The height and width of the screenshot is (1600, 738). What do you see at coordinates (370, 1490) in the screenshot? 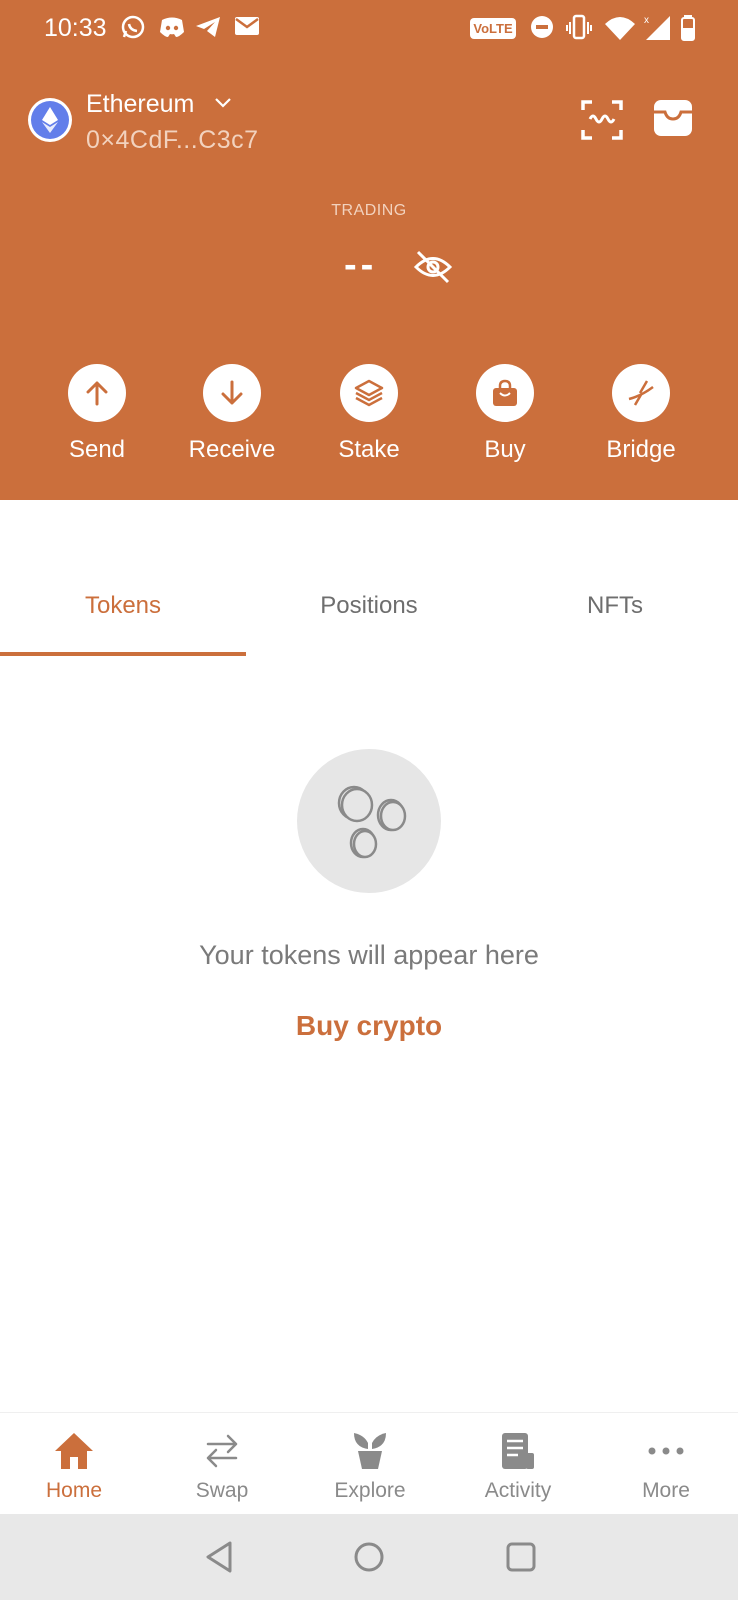
I see `nav-explore-label: Explore` at bounding box center [370, 1490].